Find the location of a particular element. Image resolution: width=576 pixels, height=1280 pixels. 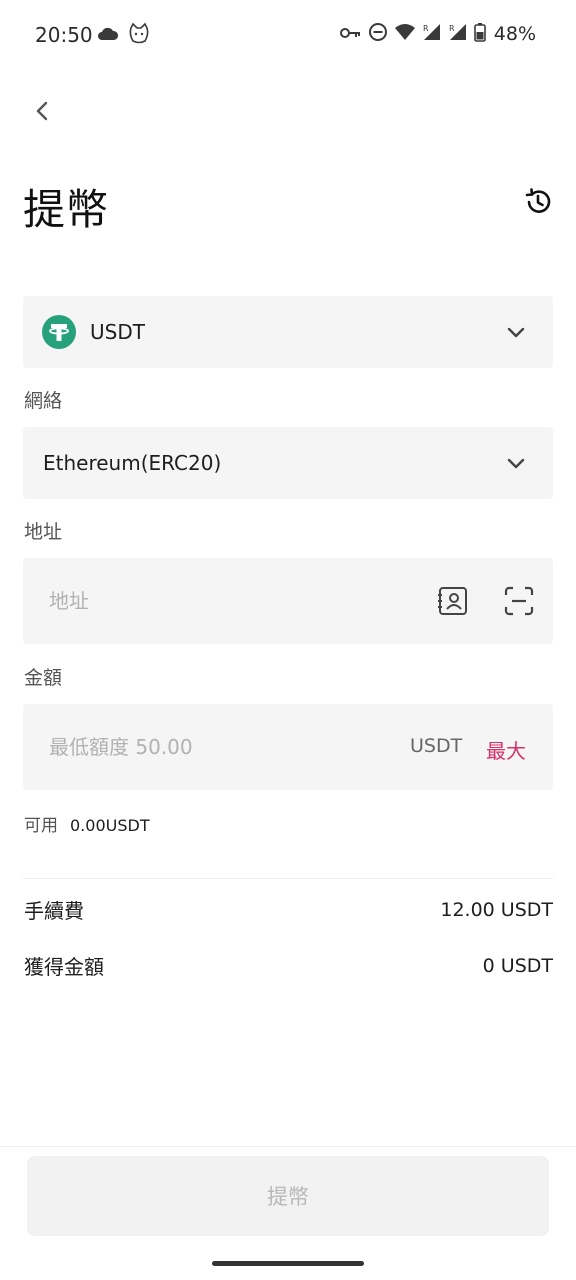

address-book-button is located at coordinates (453, 601).